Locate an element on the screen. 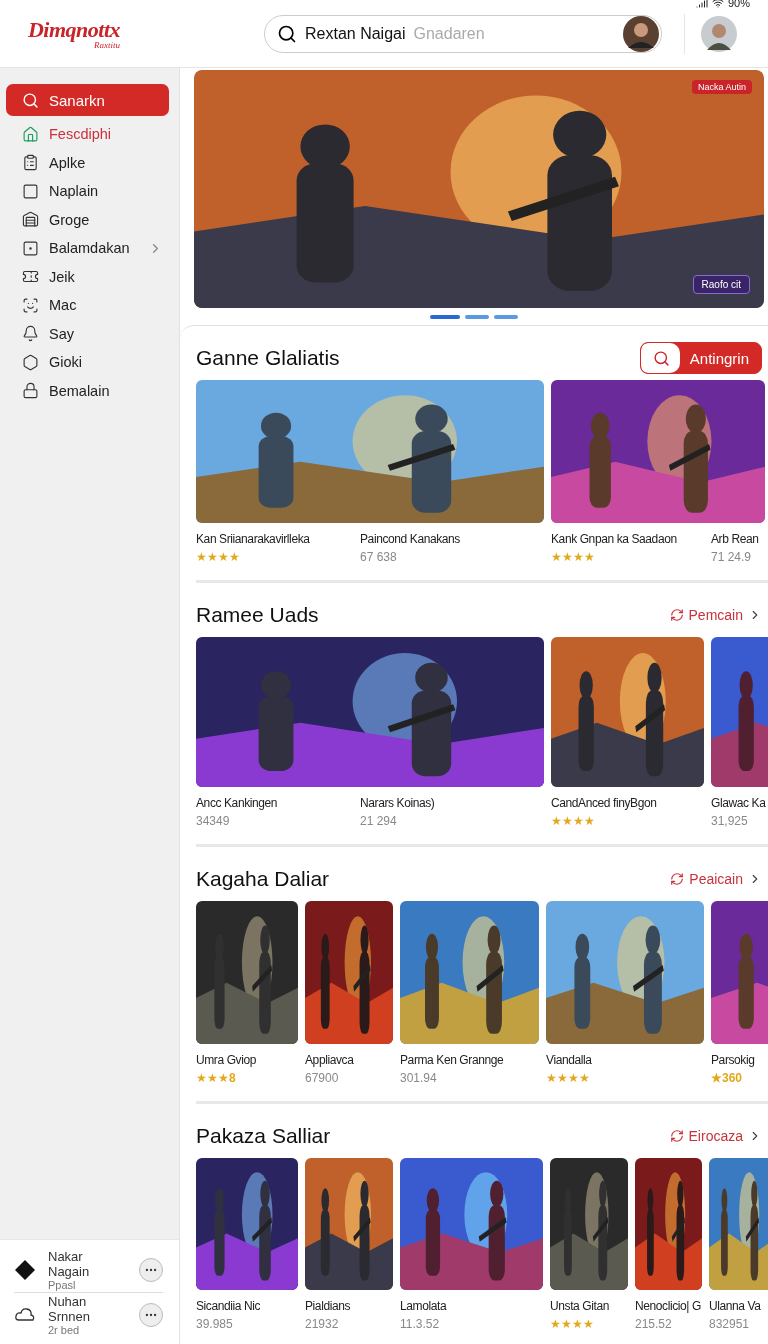  download-count: 11.3.52 is located at coordinates (420, 1324).